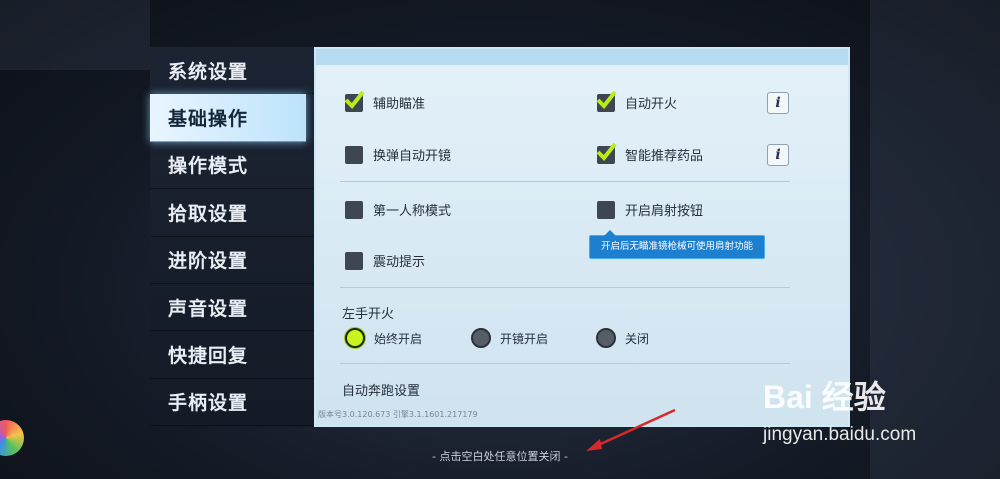 The width and height of the screenshot is (1000, 479). I want to click on sidebar-item-control-mode: 操作模式, so click(232, 166).